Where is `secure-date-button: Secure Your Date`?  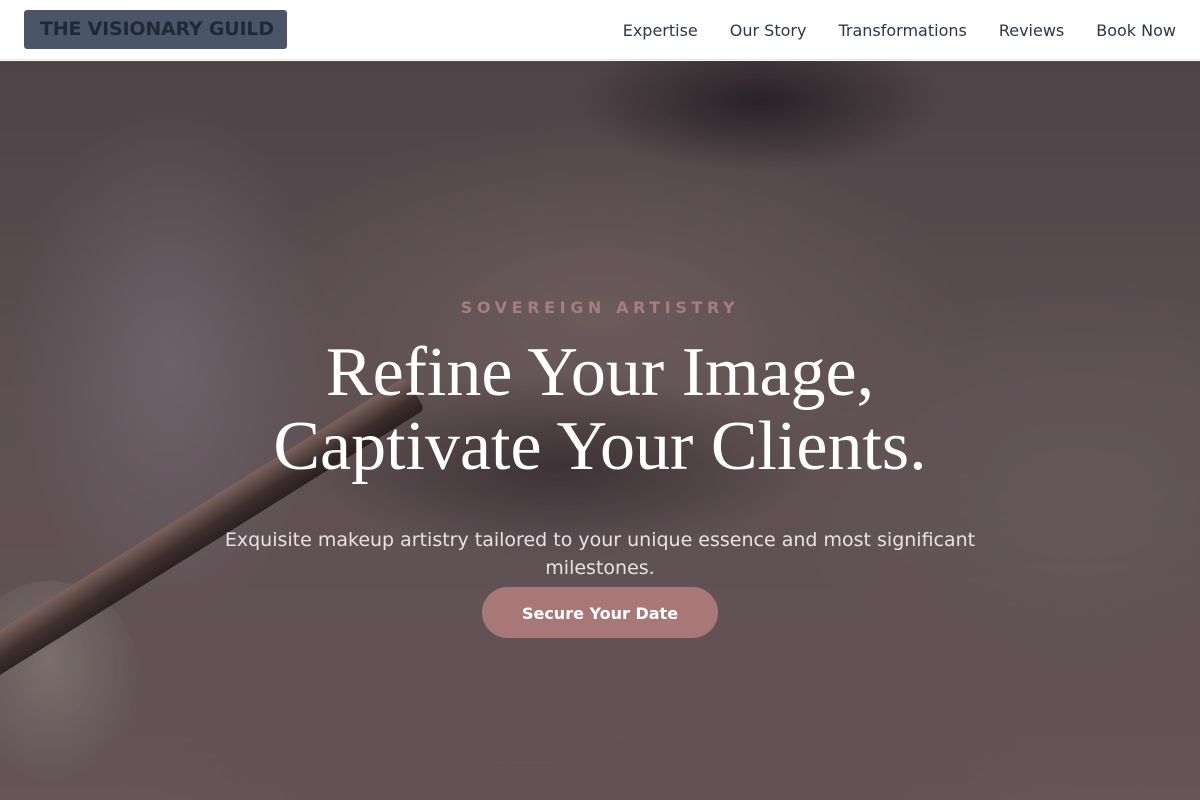
secure-date-button: Secure Your Date is located at coordinates (600, 612).